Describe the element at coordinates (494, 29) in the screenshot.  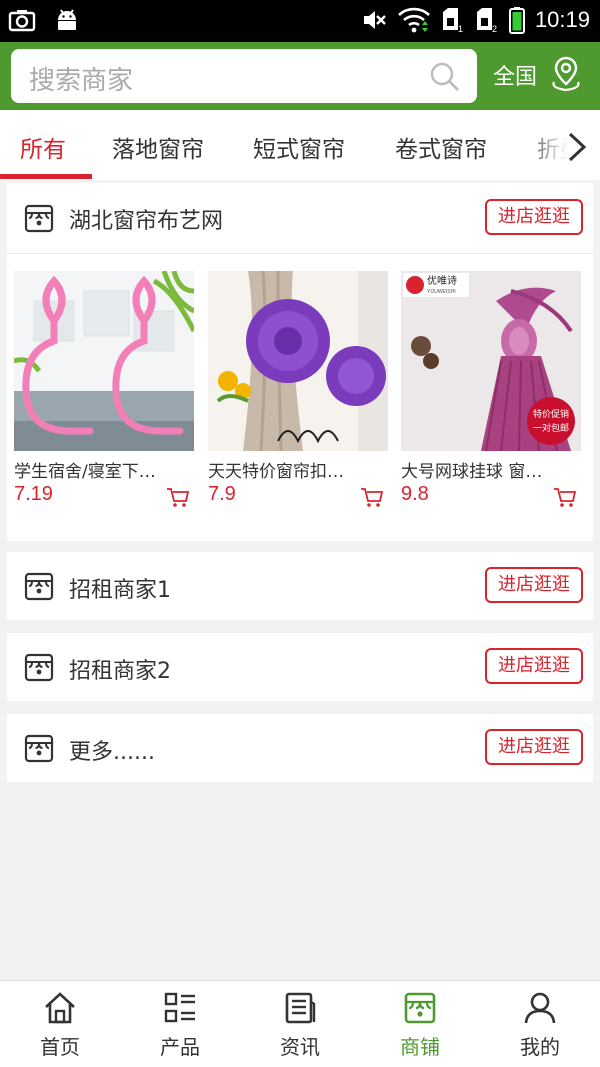
I see `svg-text: 2` at that location.